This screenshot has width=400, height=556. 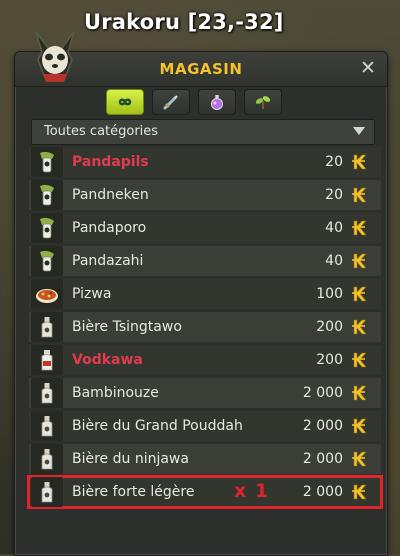 What do you see at coordinates (205, 294) in the screenshot?
I see `list-item: Pizwa 100` at bounding box center [205, 294].